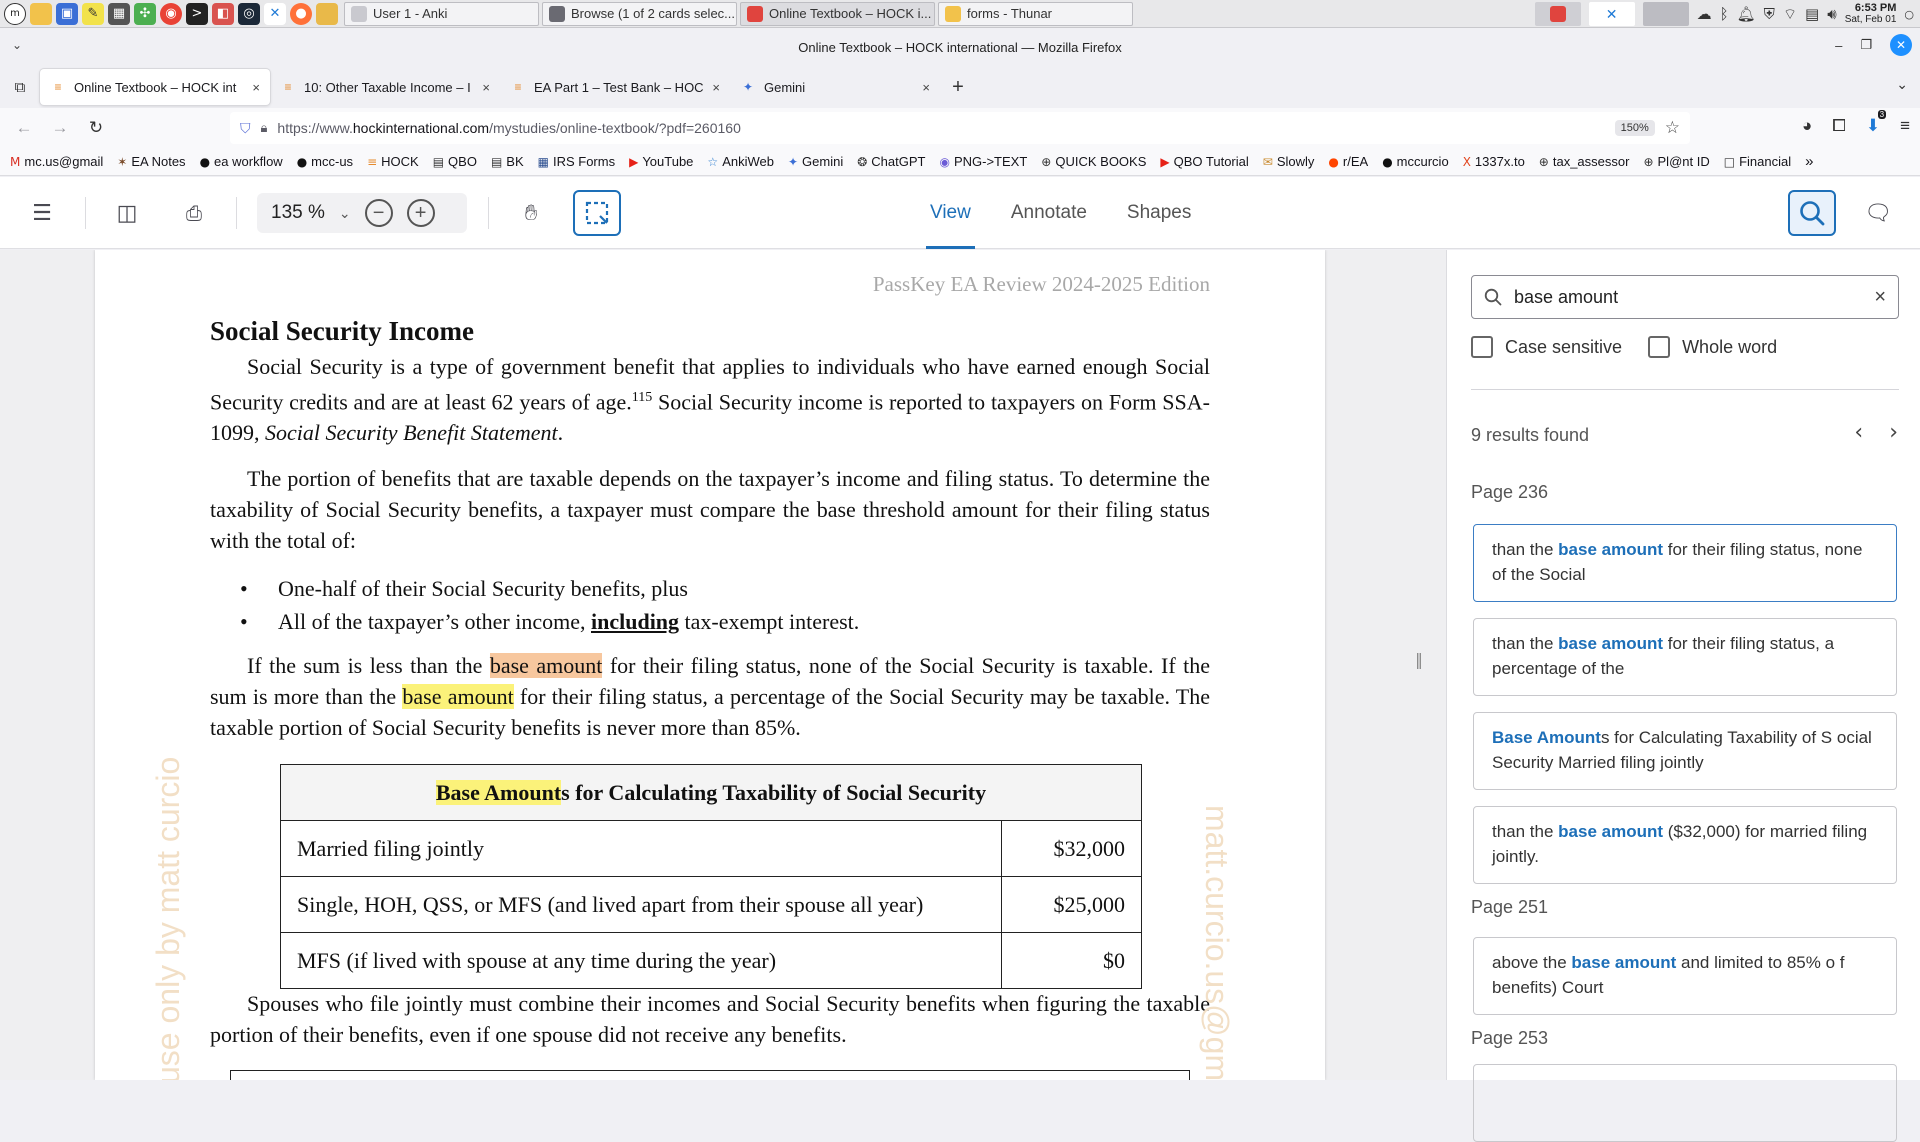 The width and height of the screenshot is (1920, 1142). I want to click on bookmark-item: ⊕ Pl@nt ID, so click(1676, 161).